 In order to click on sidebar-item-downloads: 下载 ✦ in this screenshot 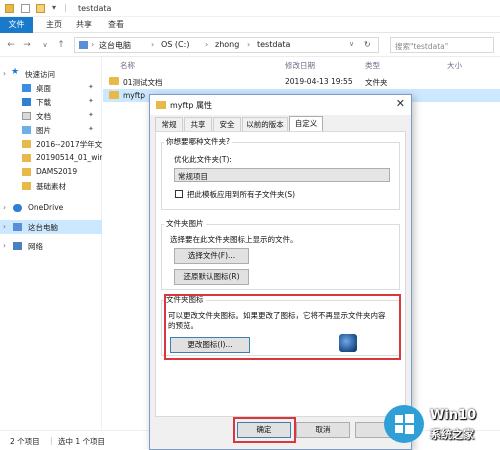, I will do `click(51, 102)`.